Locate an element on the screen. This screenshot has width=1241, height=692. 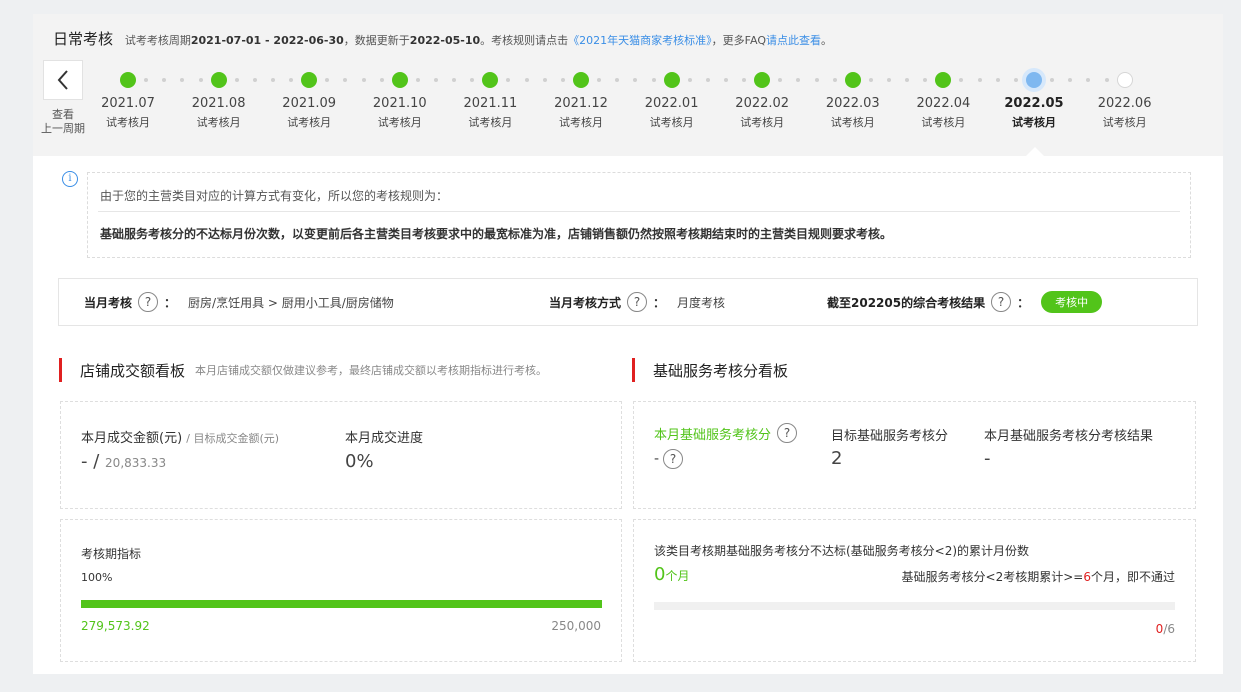
timeline-month-label: 2022.04 is located at coordinates (943, 103).